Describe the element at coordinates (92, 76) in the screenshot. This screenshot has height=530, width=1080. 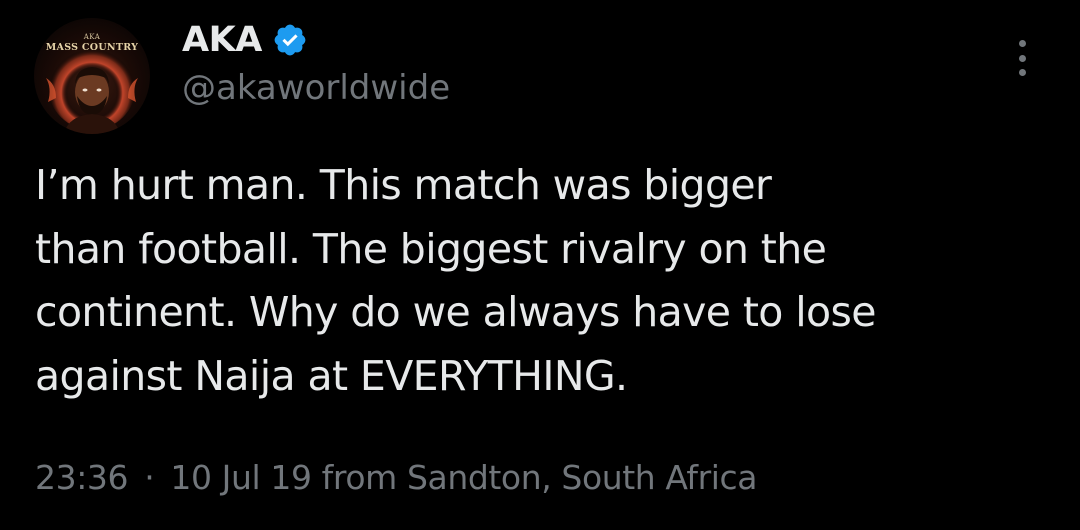
I see `author-avatar: AKA MASS COUNTRY` at that location.